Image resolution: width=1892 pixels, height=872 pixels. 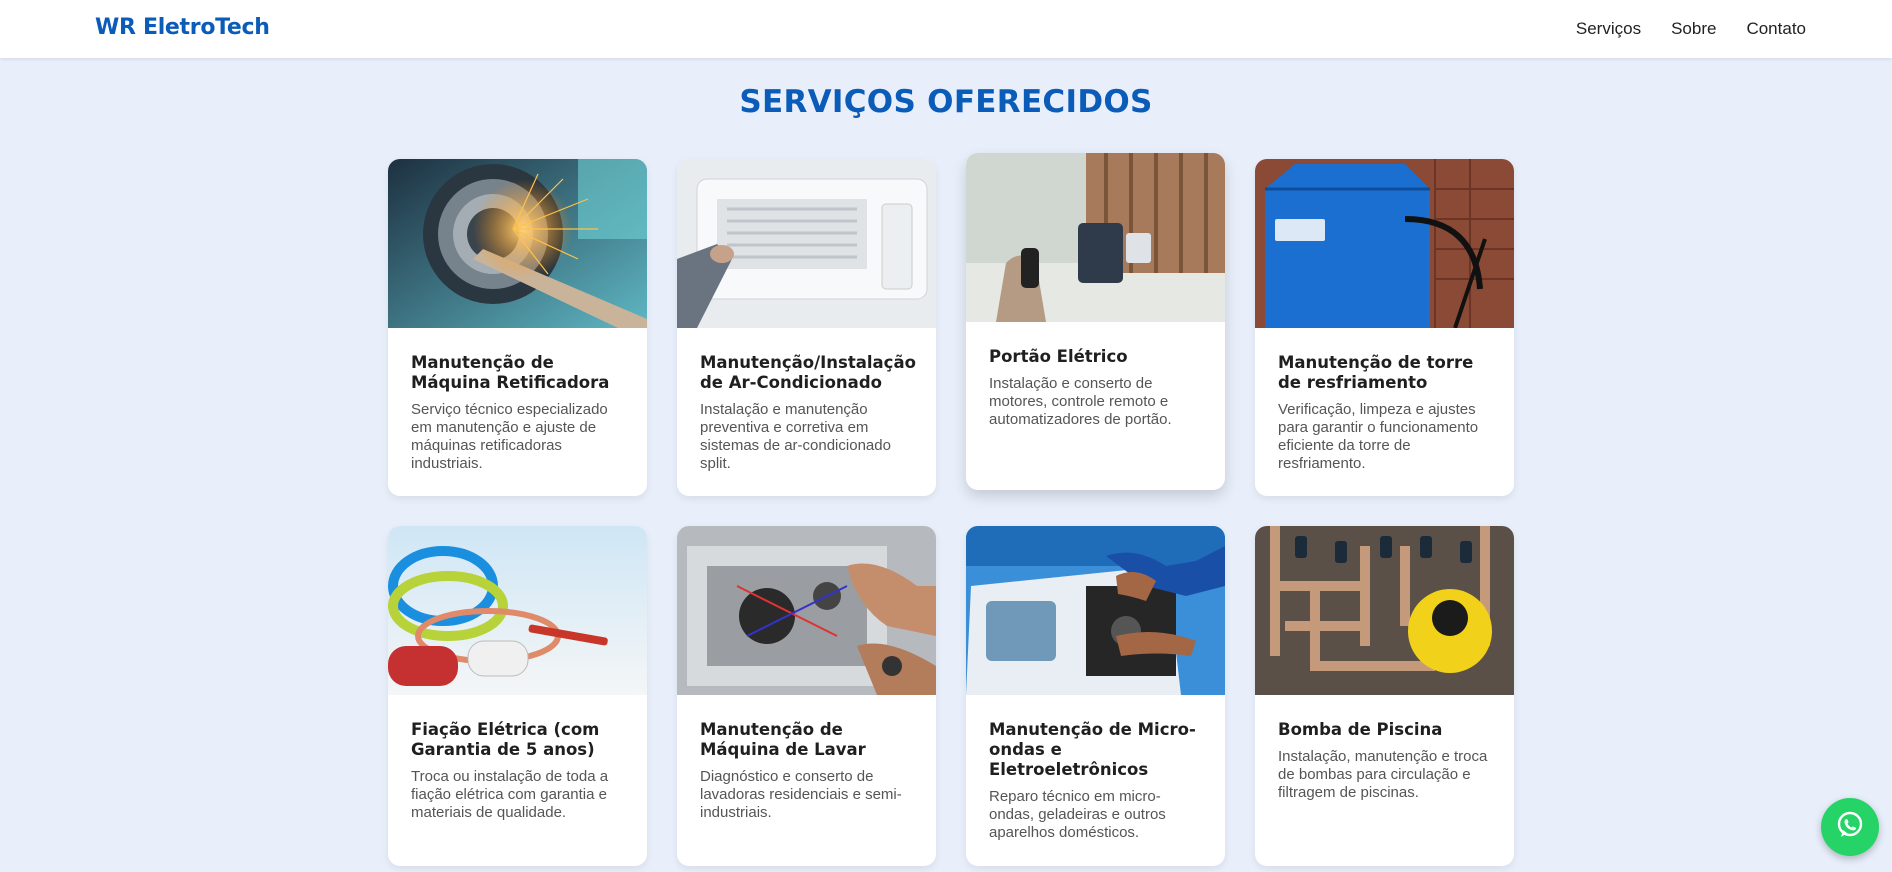 What do you see at coordinates (1095, 237) in the screenshot?
I see `service-image-electric-gate` at bounding box center [1095, 237].